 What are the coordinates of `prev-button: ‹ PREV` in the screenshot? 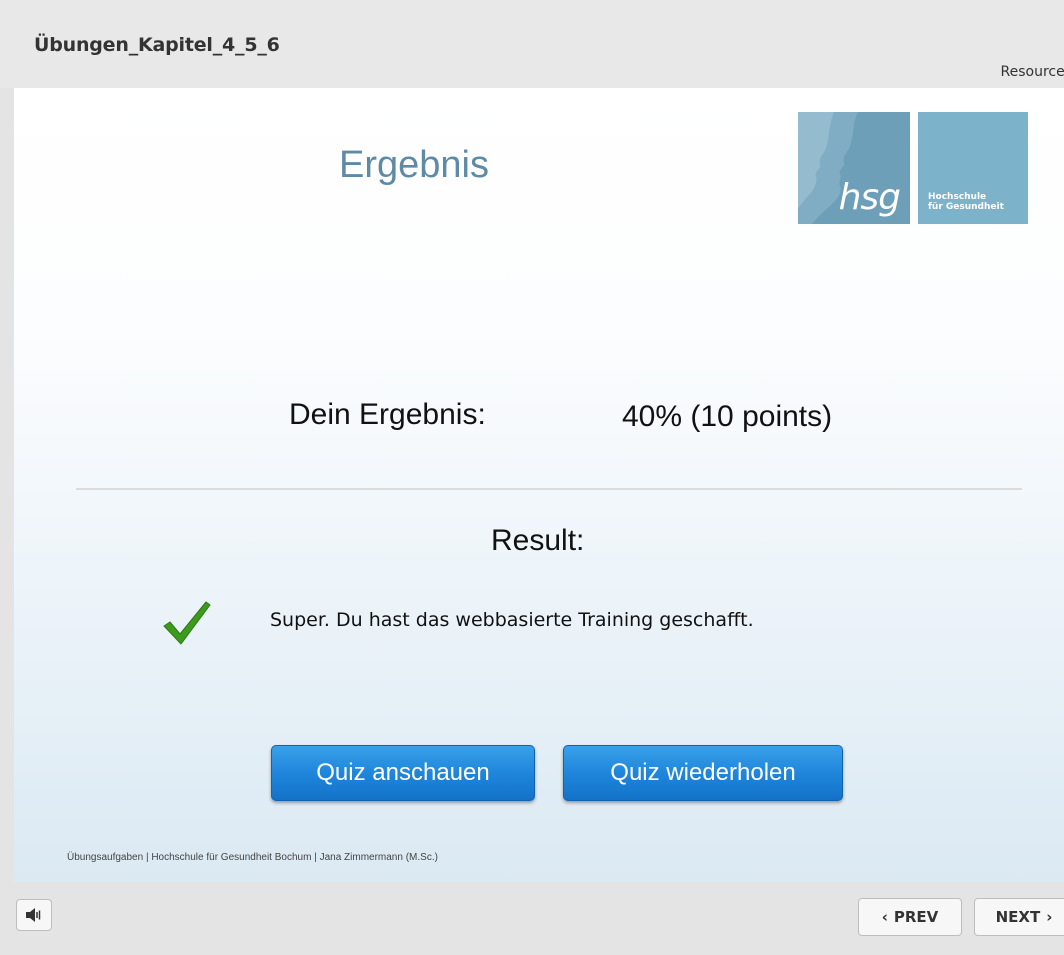 It's located at (910, 917).